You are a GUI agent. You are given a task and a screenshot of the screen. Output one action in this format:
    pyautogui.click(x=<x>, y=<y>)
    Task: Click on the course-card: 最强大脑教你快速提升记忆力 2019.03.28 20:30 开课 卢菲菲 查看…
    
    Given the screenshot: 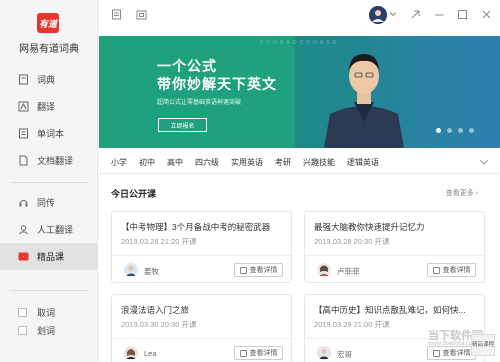 What is the action you would take?
    pyautogui.click(x=395, y=247)
    